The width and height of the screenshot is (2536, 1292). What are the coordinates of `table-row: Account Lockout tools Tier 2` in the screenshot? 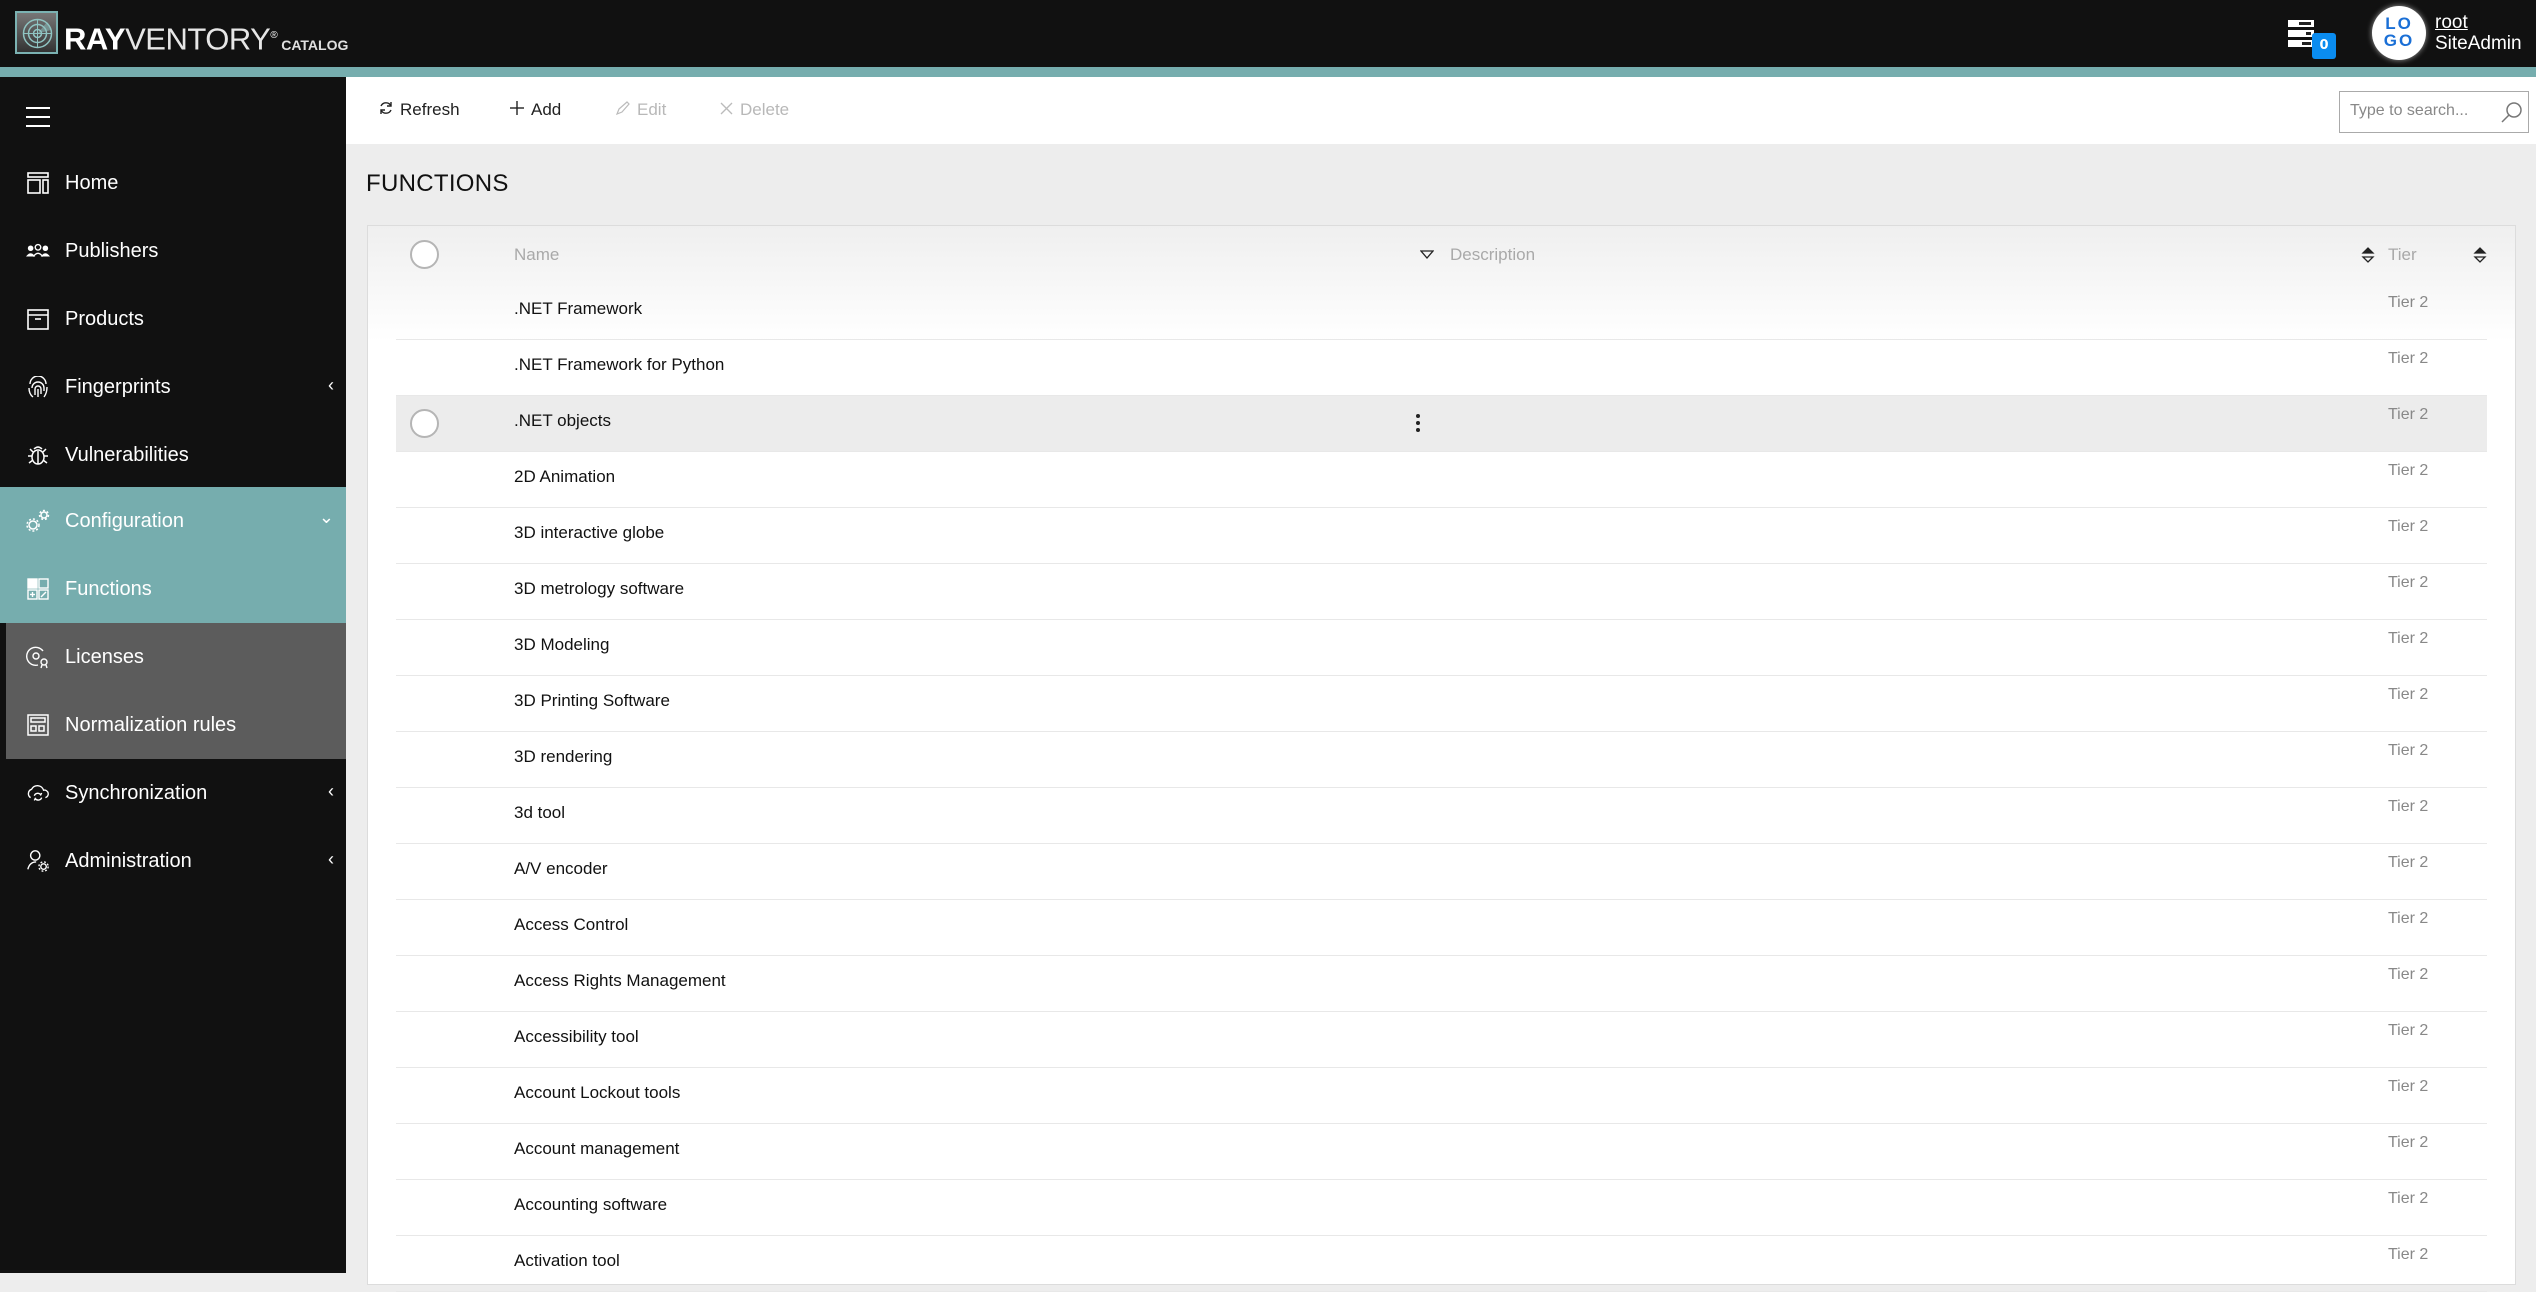 It's located at (1441, 1096).